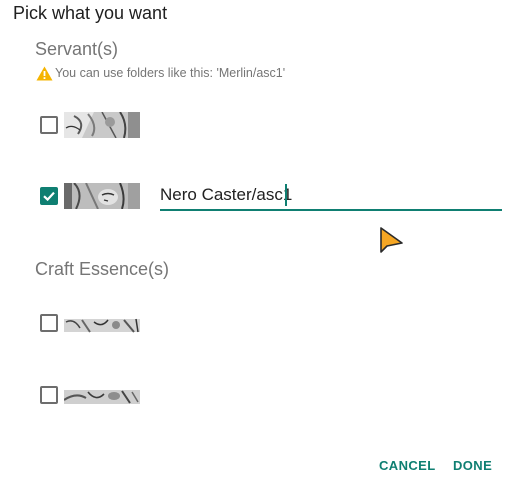  Describe the element at coordinates (102, 125) in the screenshot. I see `servant-1-thumbnail` at that location.